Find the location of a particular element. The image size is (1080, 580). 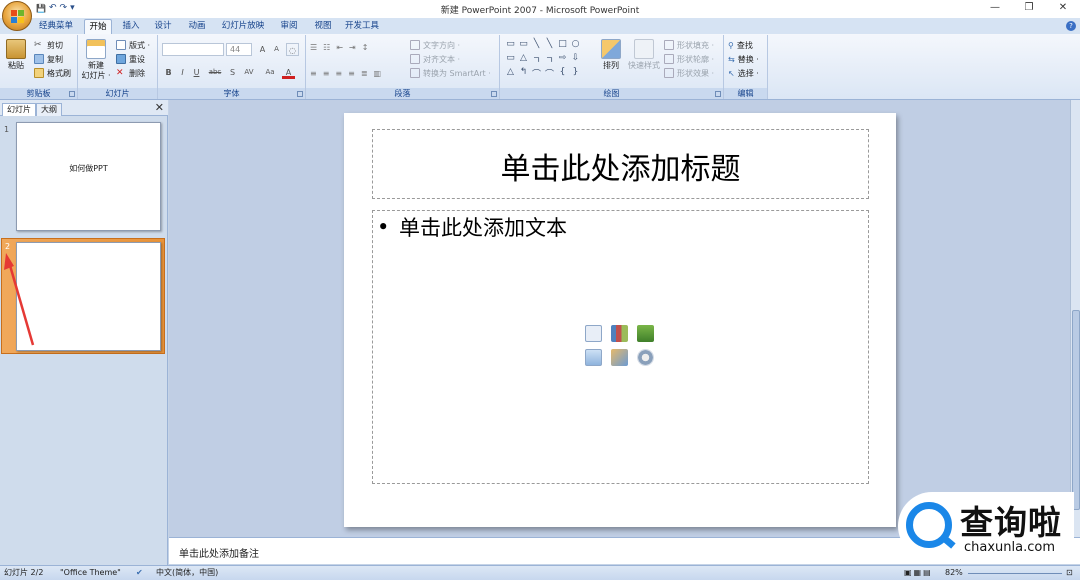

minimize-button: — is located at coordinates (995, 9).